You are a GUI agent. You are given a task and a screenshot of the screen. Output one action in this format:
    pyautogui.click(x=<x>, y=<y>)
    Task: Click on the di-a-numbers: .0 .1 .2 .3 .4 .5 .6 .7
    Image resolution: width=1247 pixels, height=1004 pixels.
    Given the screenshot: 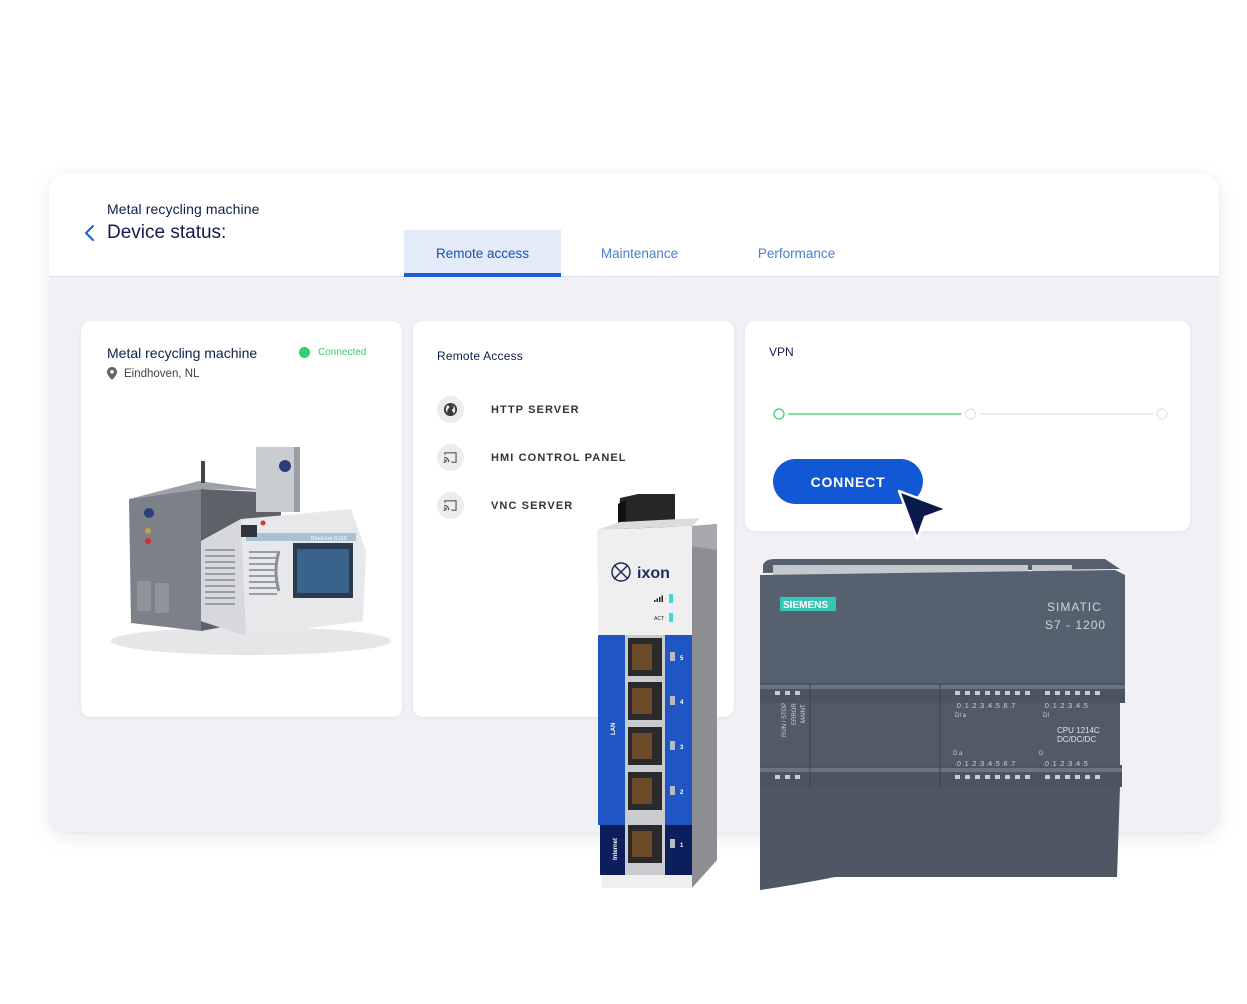 What is the action you would take?
    pyautogui.click(x=985, y=706)
    